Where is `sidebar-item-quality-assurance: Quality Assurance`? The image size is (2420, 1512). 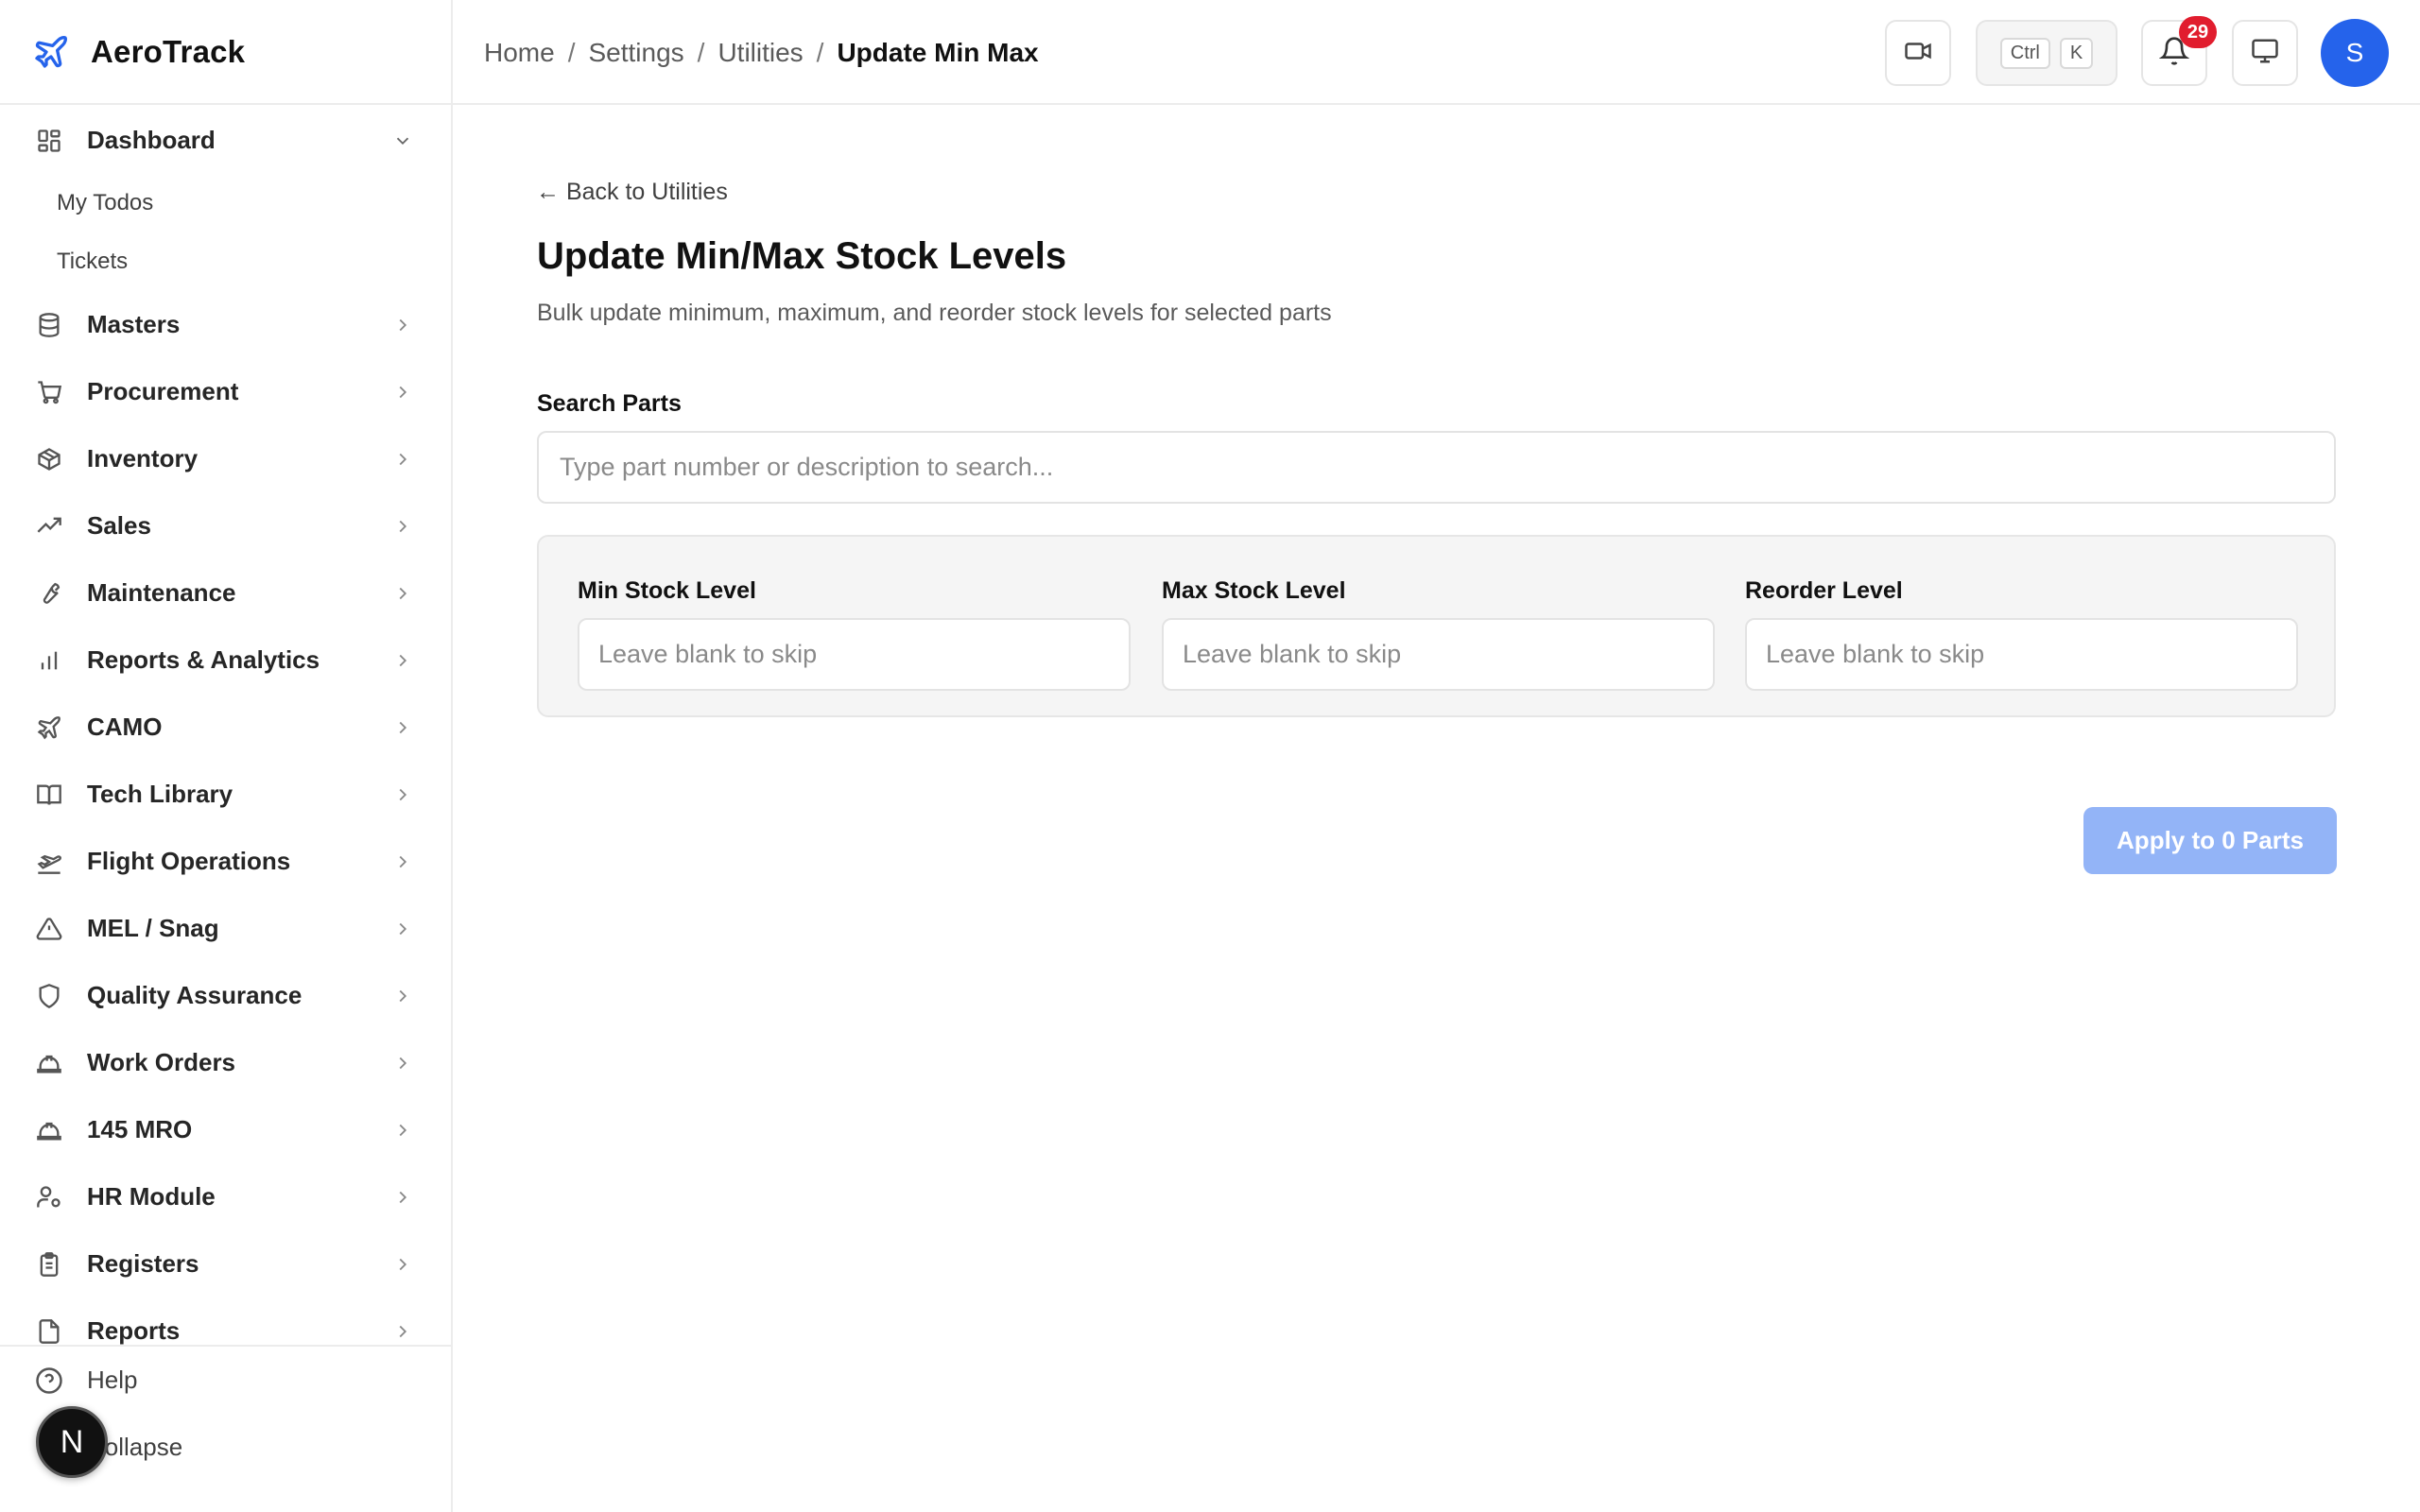 sidebar-item-quality-assurance: Quality Assurance is located at coordinates (226, 995).